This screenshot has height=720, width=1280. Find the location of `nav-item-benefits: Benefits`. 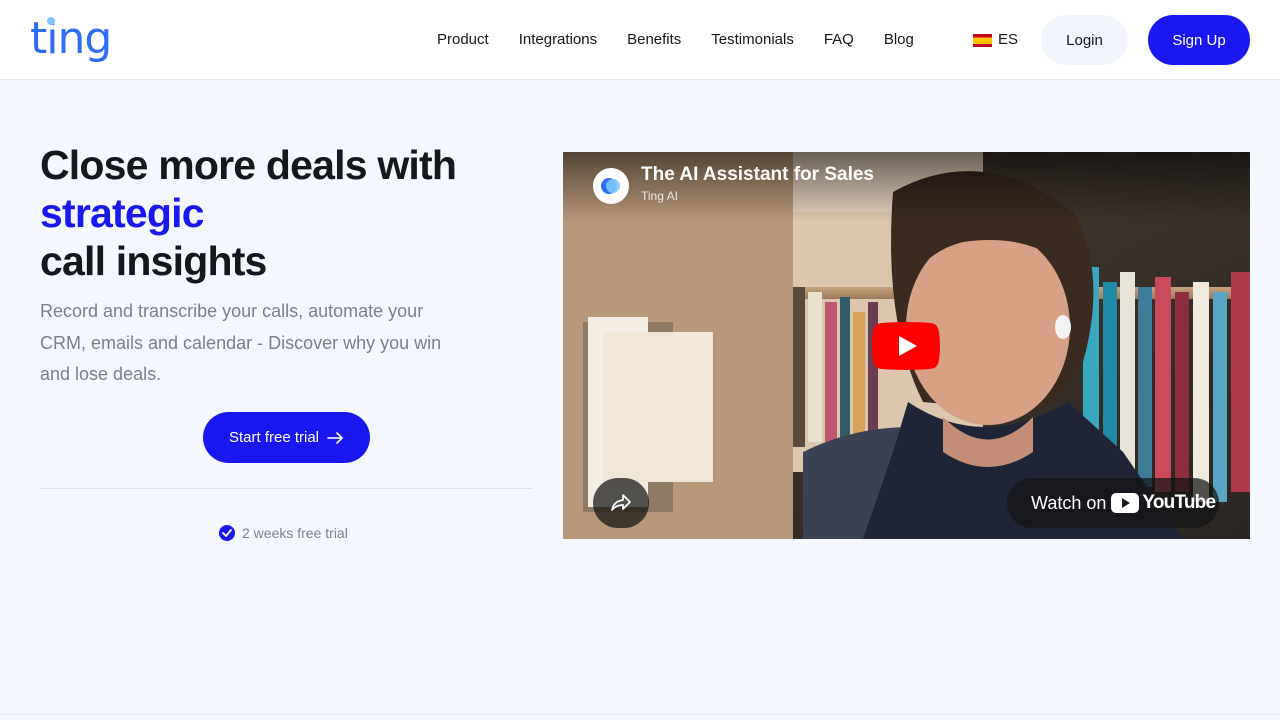

nav-item-benefits: Benefits is located at coordinates (654, 40).